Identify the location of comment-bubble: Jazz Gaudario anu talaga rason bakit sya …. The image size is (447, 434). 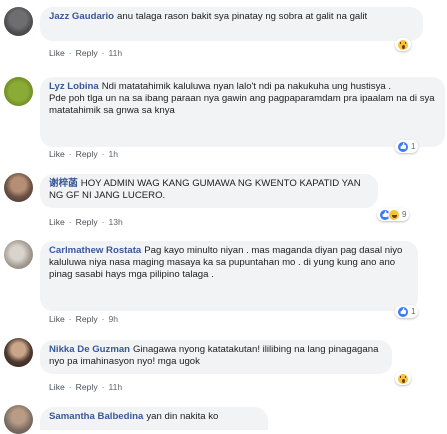
(231, 24).